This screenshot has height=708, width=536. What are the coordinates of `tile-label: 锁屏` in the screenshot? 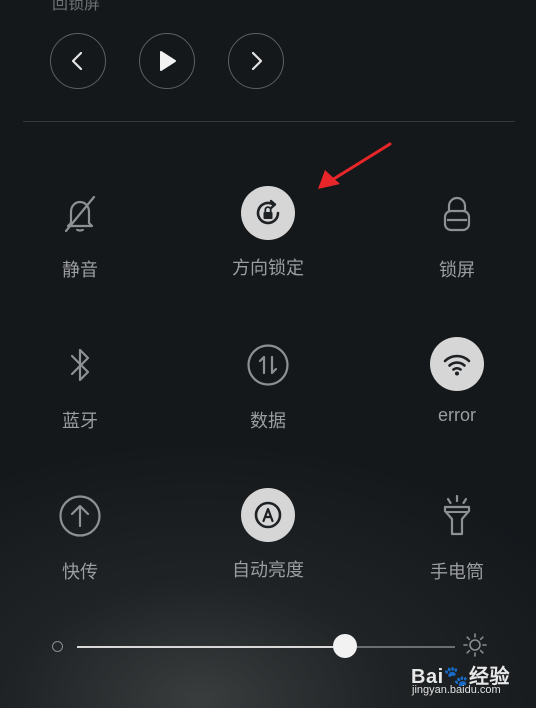 It's located at (457, 270).